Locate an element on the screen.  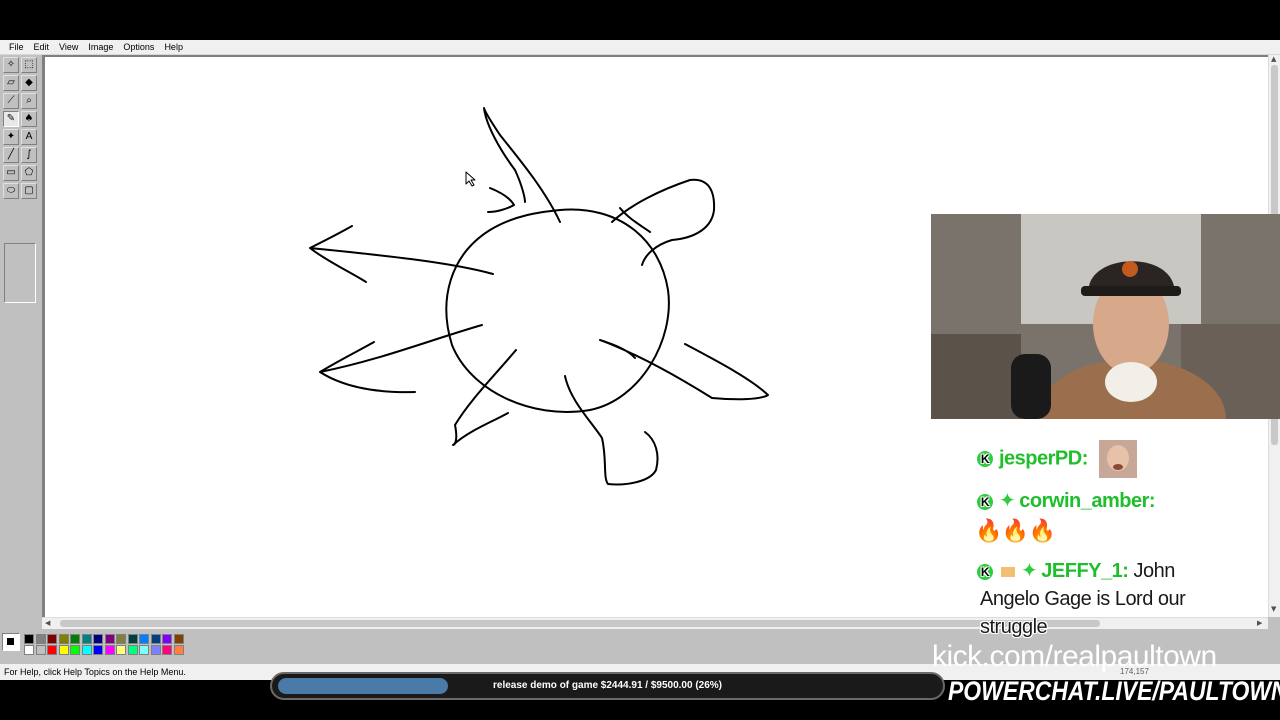
chat-message-text: 🔥🔥🔥 is located at coordinates (1015, 530).